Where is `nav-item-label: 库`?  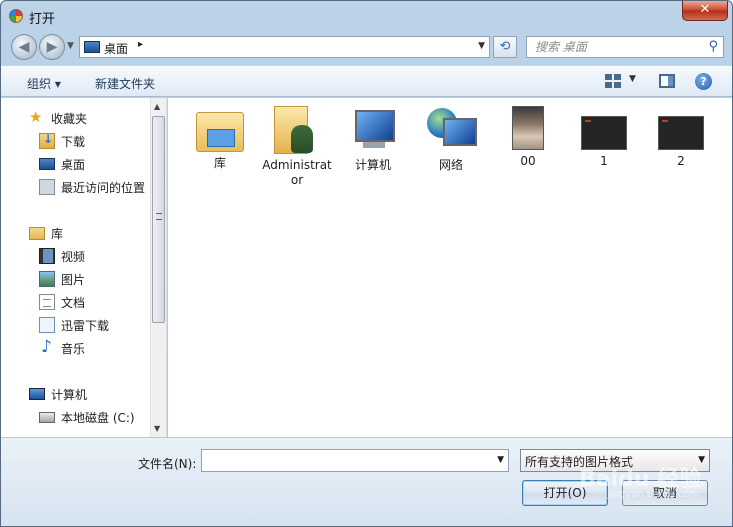 nav-item-label: 库 is located at coordinates (57, 233).